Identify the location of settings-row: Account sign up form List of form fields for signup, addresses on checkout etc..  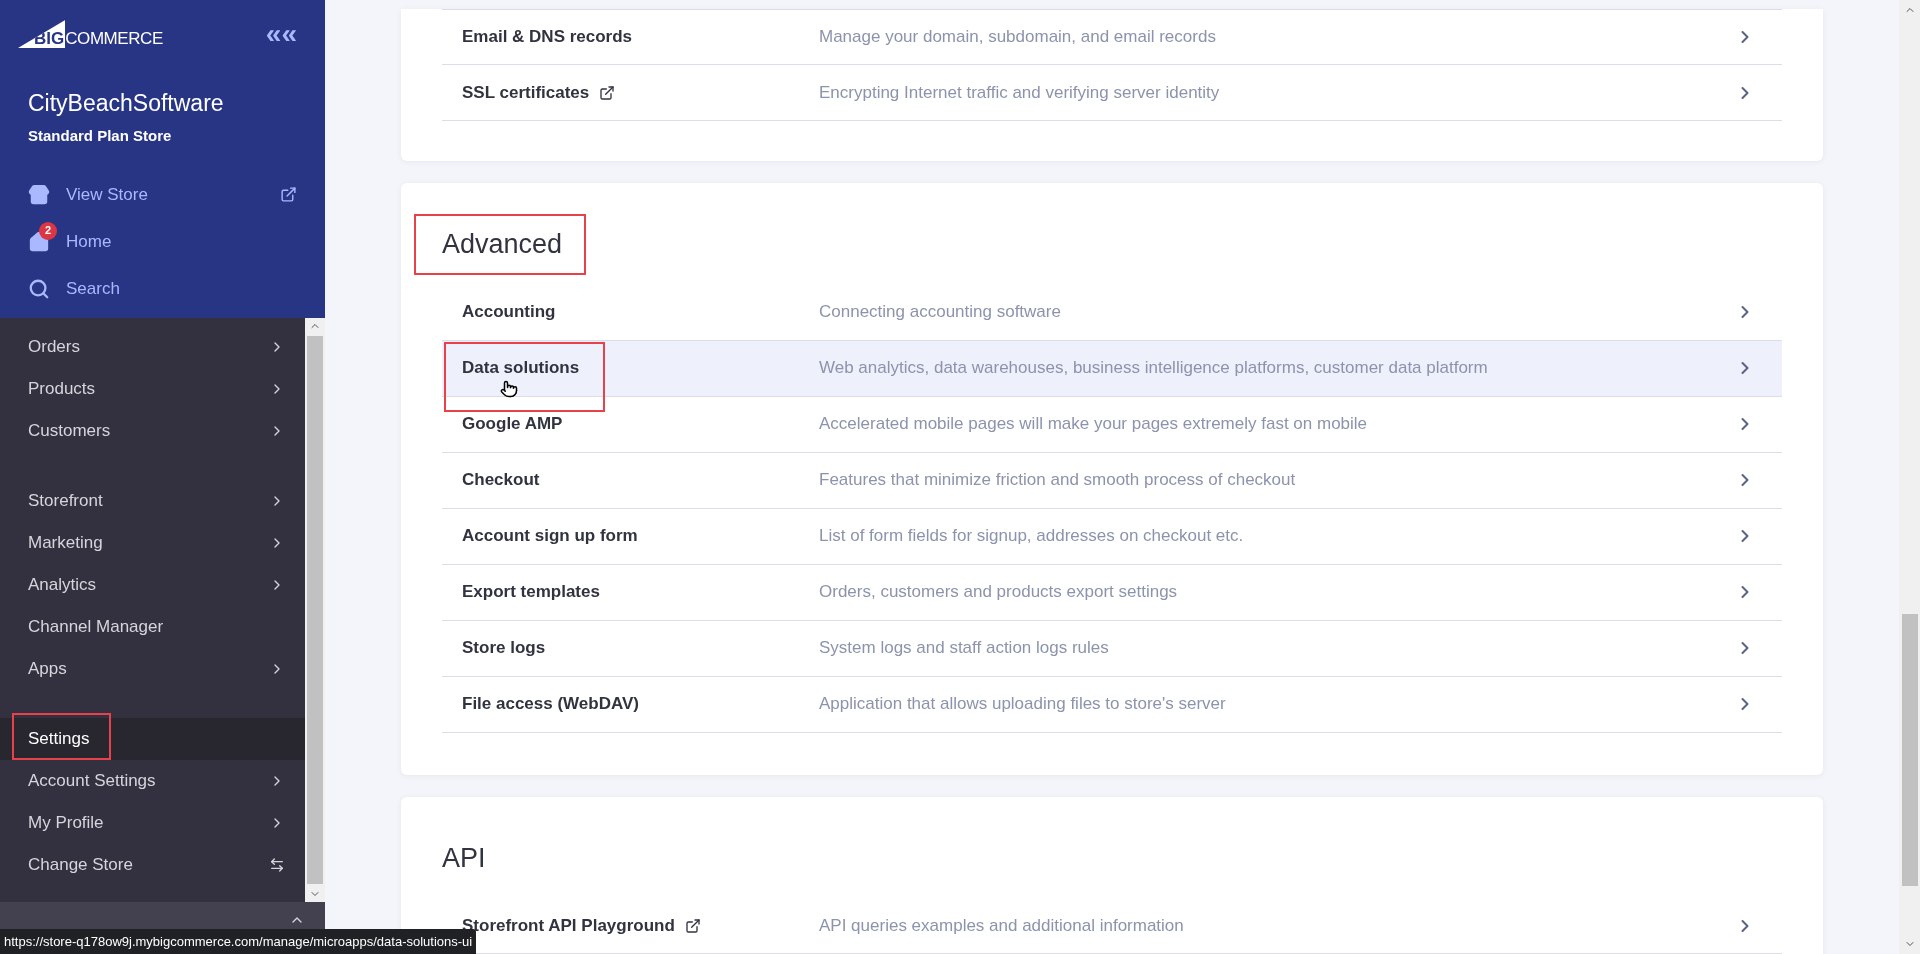
(1112, 536).